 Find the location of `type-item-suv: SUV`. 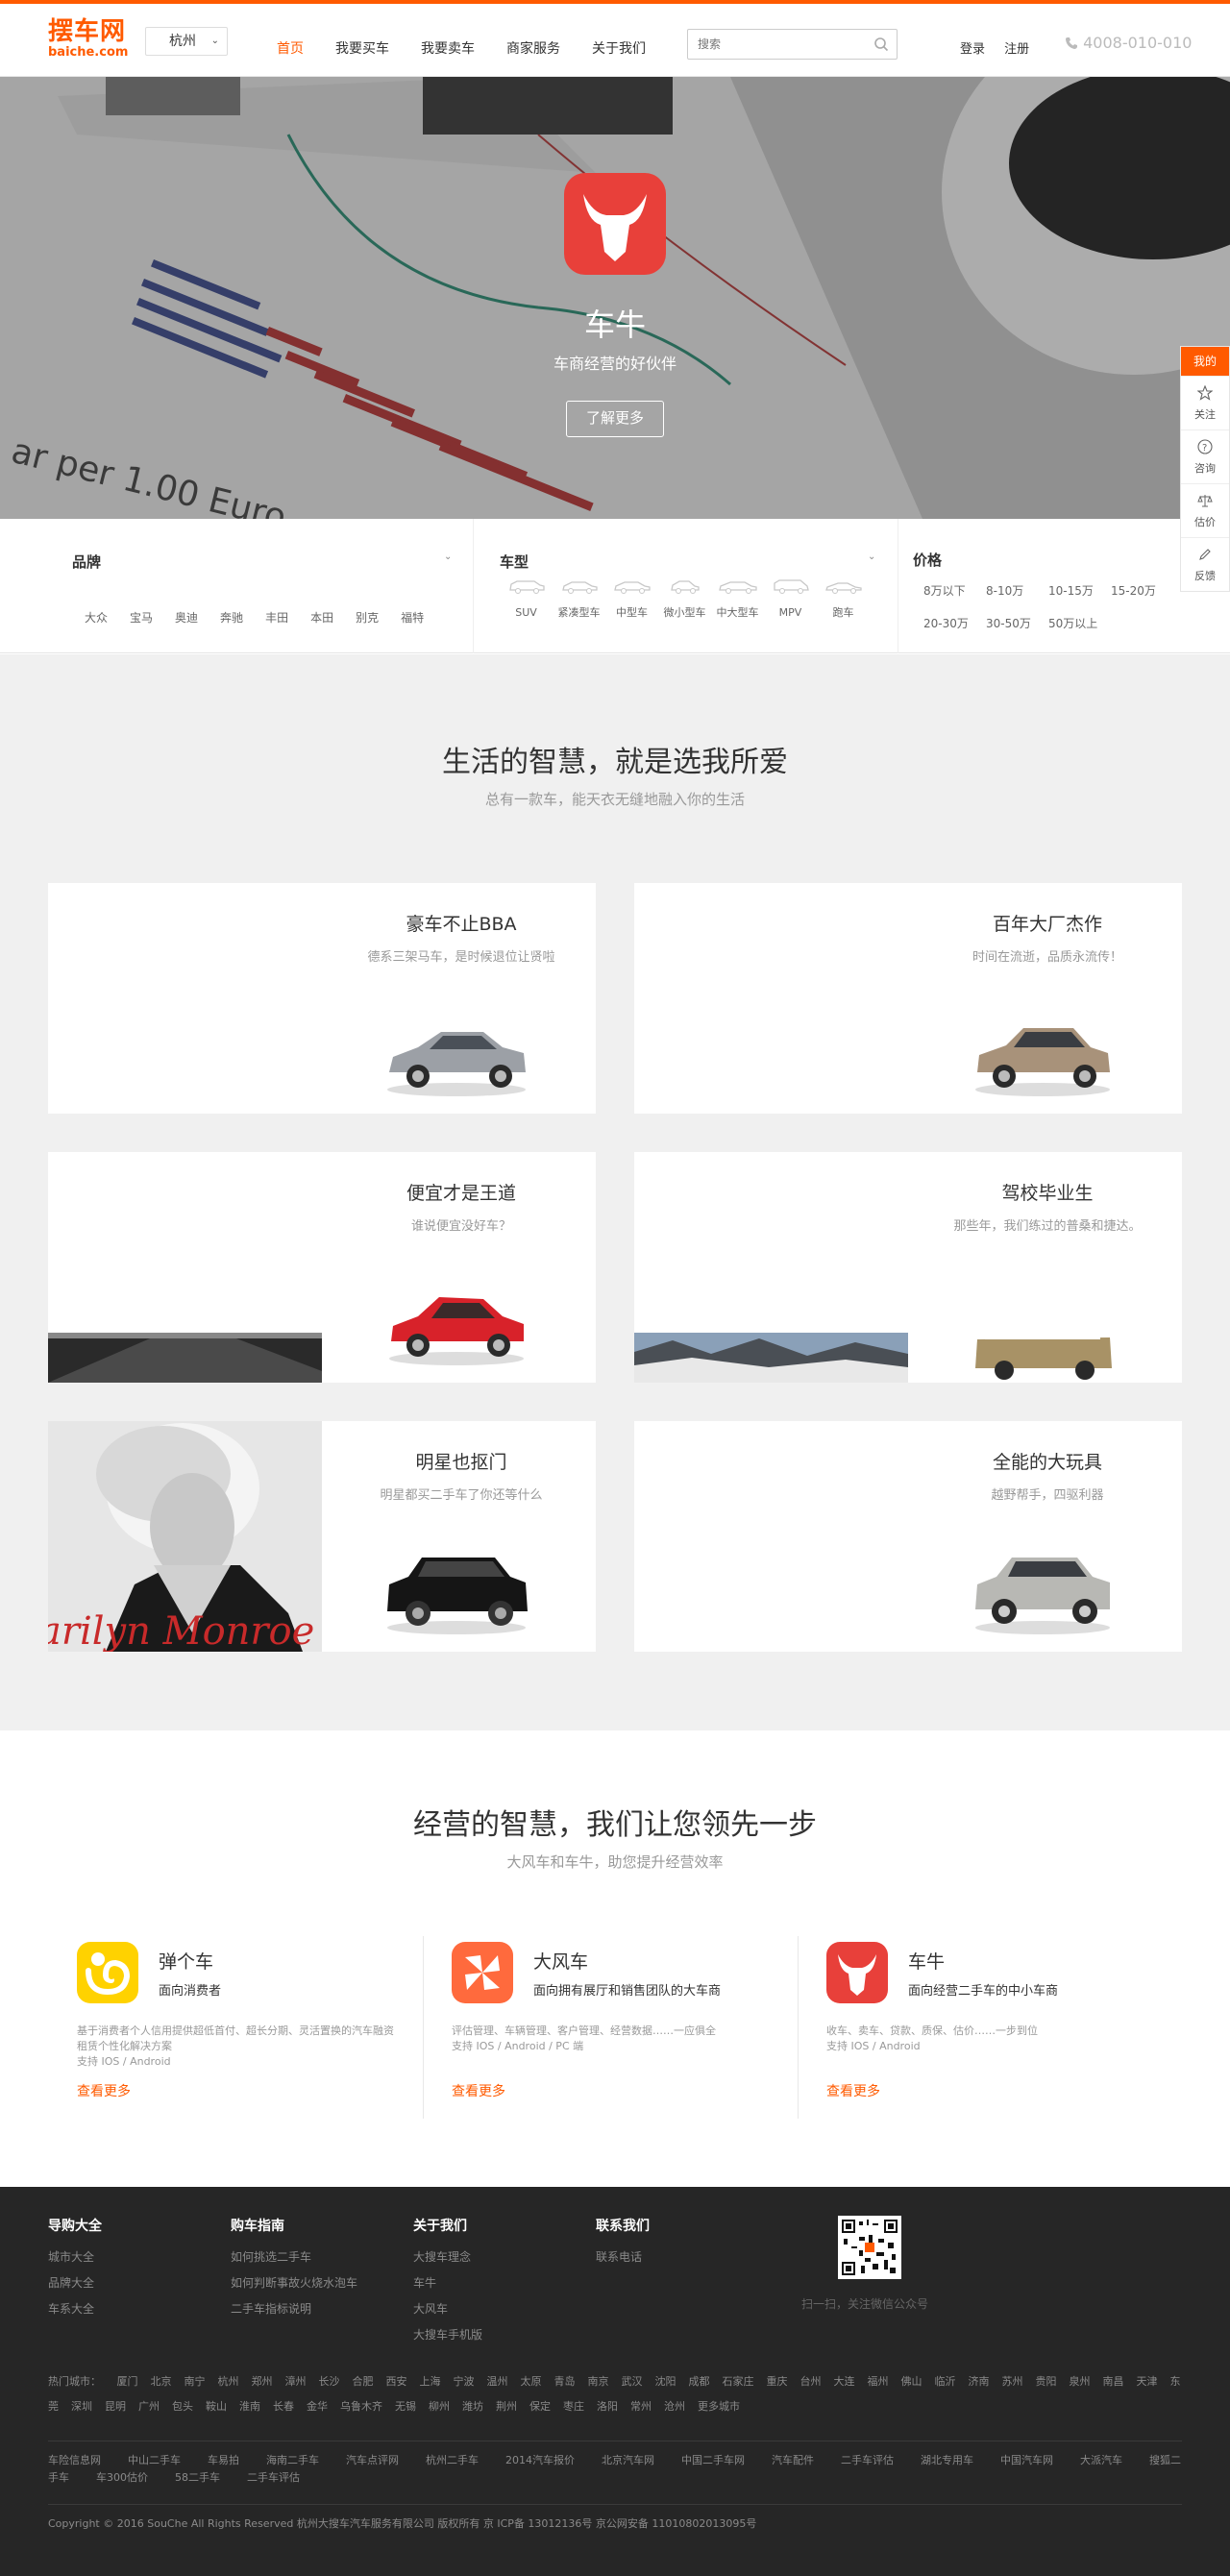

type-item-suv: SUV is located at coordinates (527, 599).